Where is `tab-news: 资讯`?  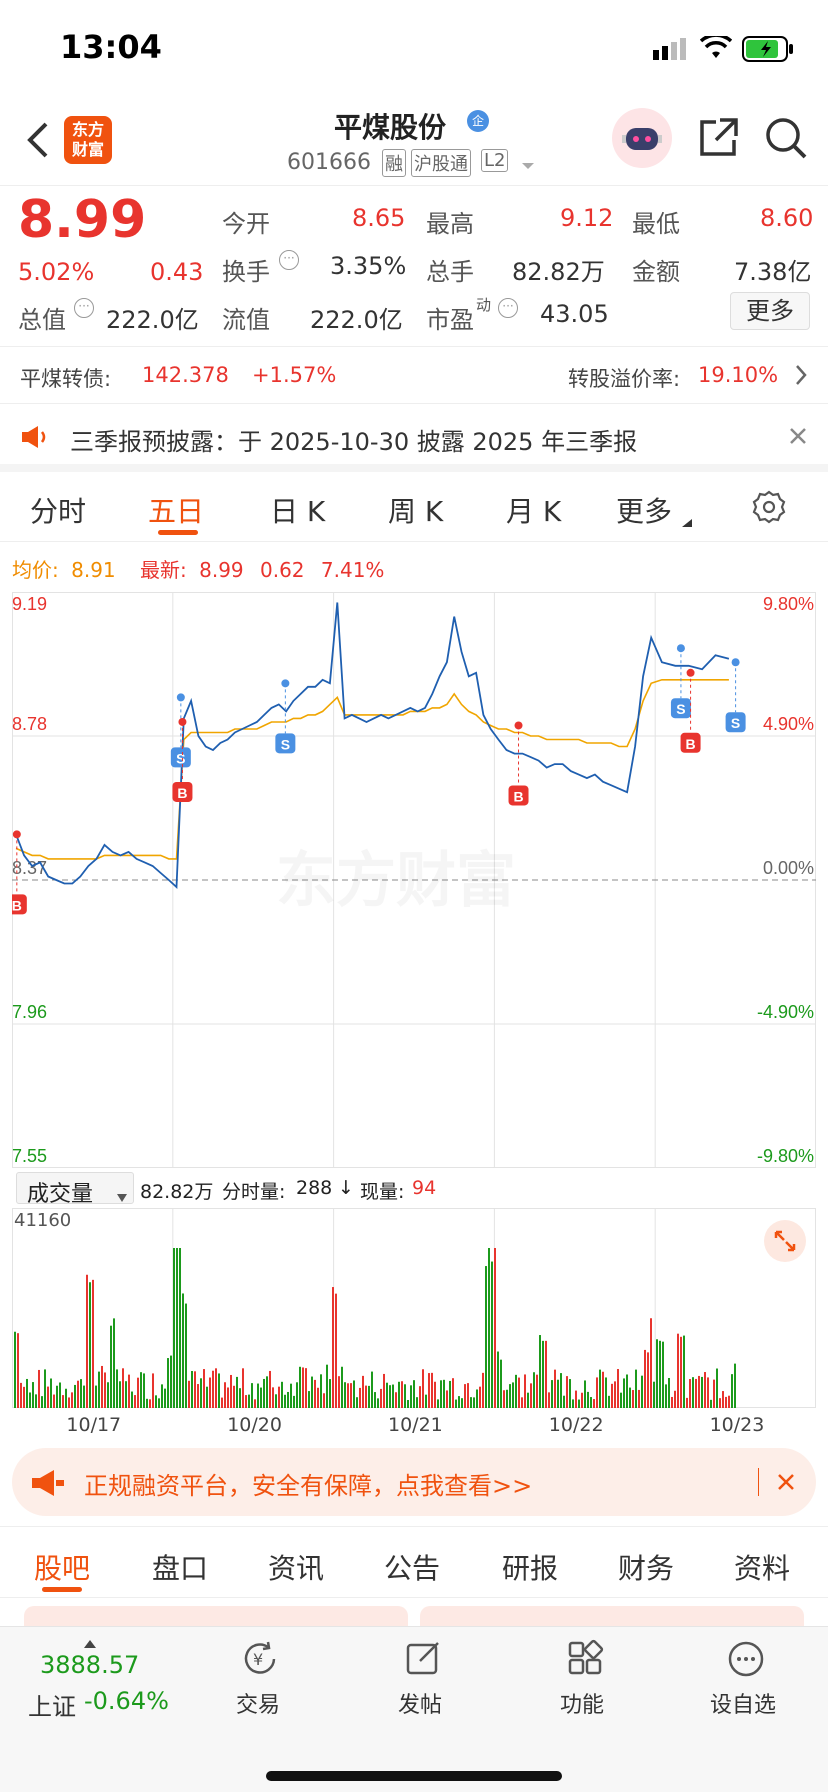
tab-news: 资讯 is located at coordinates (296, 1567).